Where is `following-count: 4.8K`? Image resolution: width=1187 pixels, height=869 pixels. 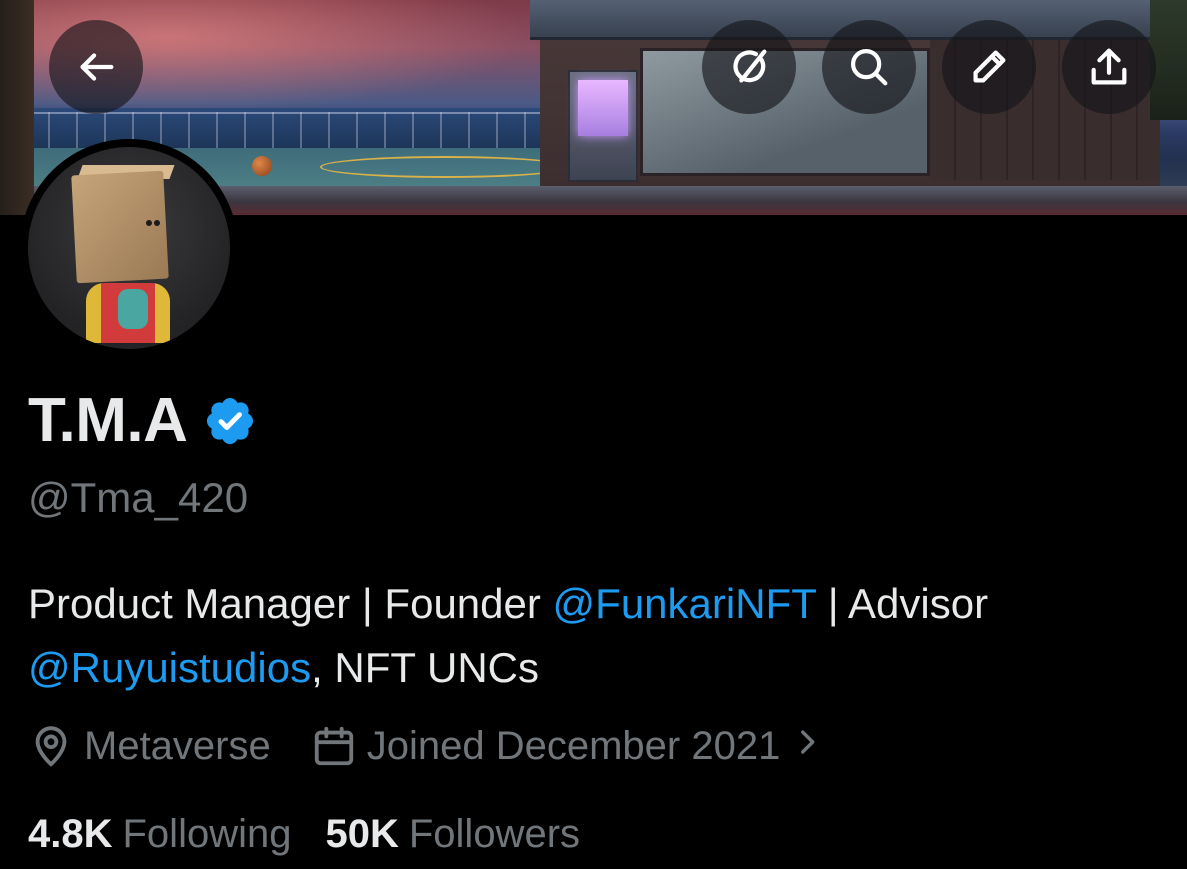 following-count: 4.8K is located at coordinates (70, 834).